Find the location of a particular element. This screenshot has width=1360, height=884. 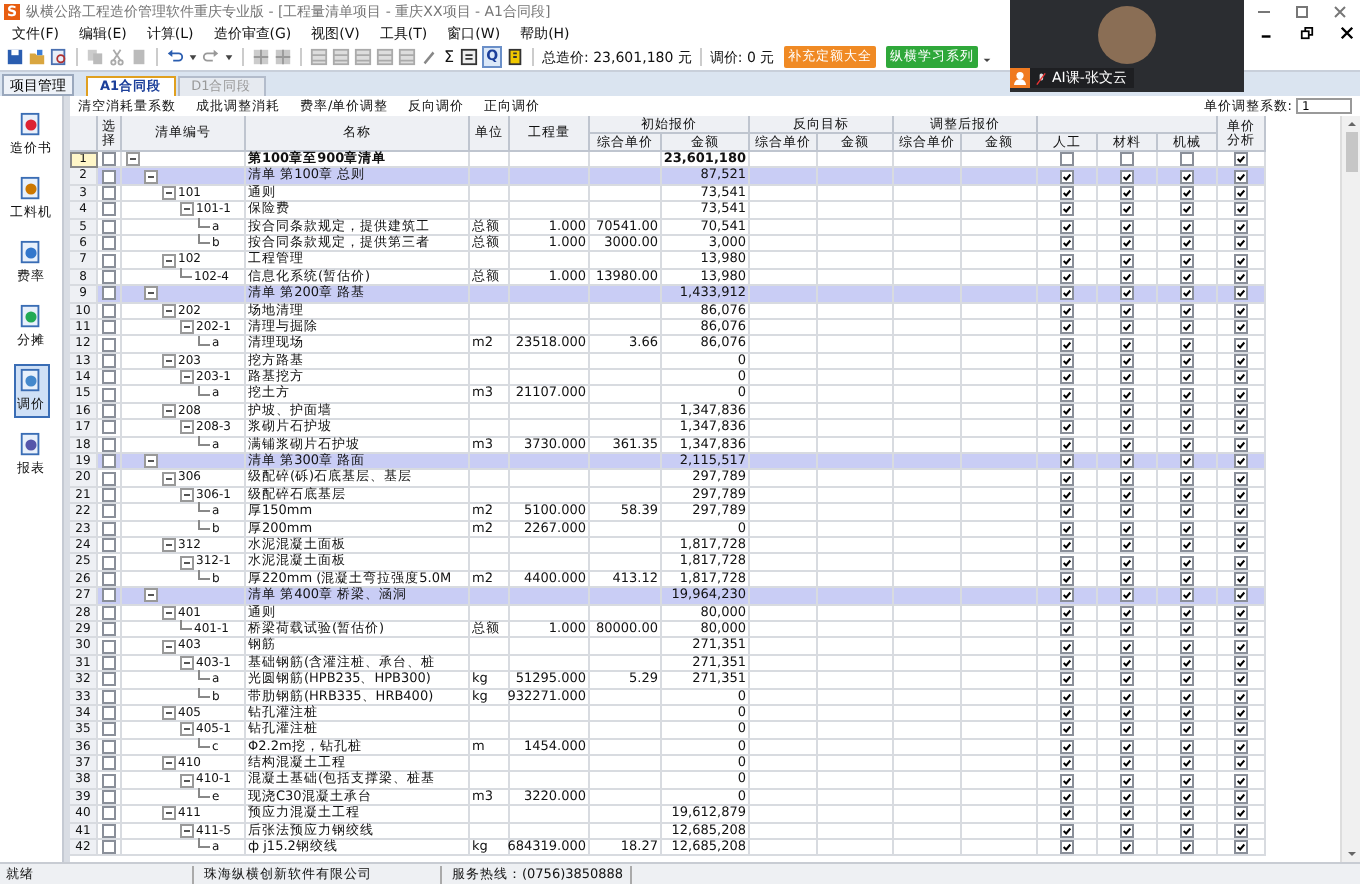

collapse-icon is located at coordinates (169, 260).